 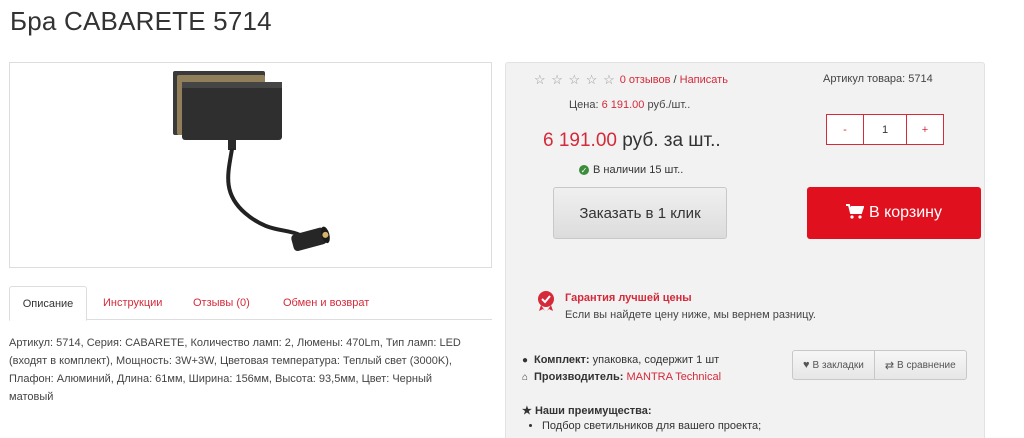 I want to click on manufacturer-row: ⌂ Производитель: MANTRA Technical, so click(x=621, y=377).